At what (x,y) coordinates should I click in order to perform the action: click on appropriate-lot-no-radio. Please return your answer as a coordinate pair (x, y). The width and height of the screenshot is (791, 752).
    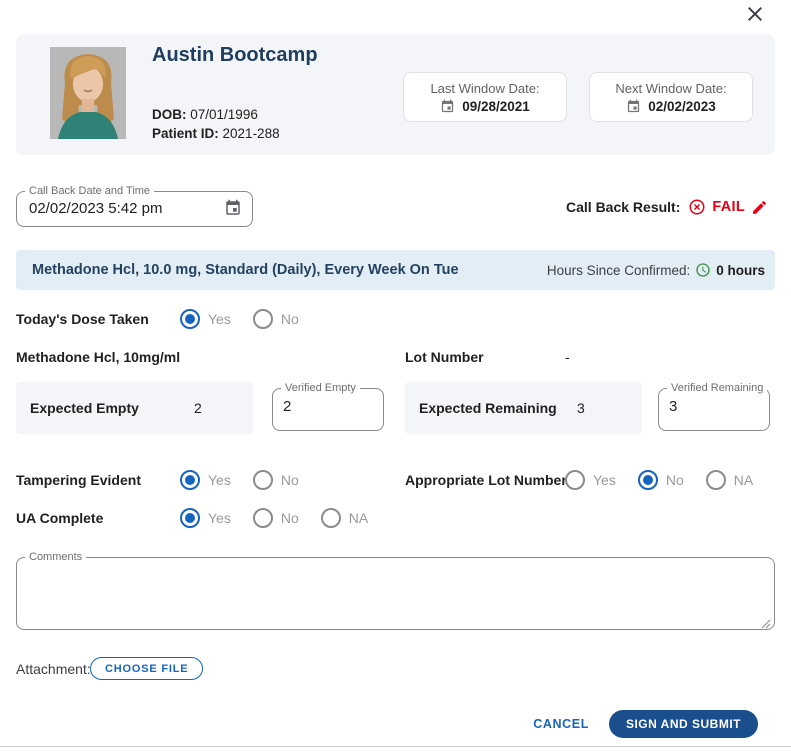
    Looking at the image, I should click on (647, 480).